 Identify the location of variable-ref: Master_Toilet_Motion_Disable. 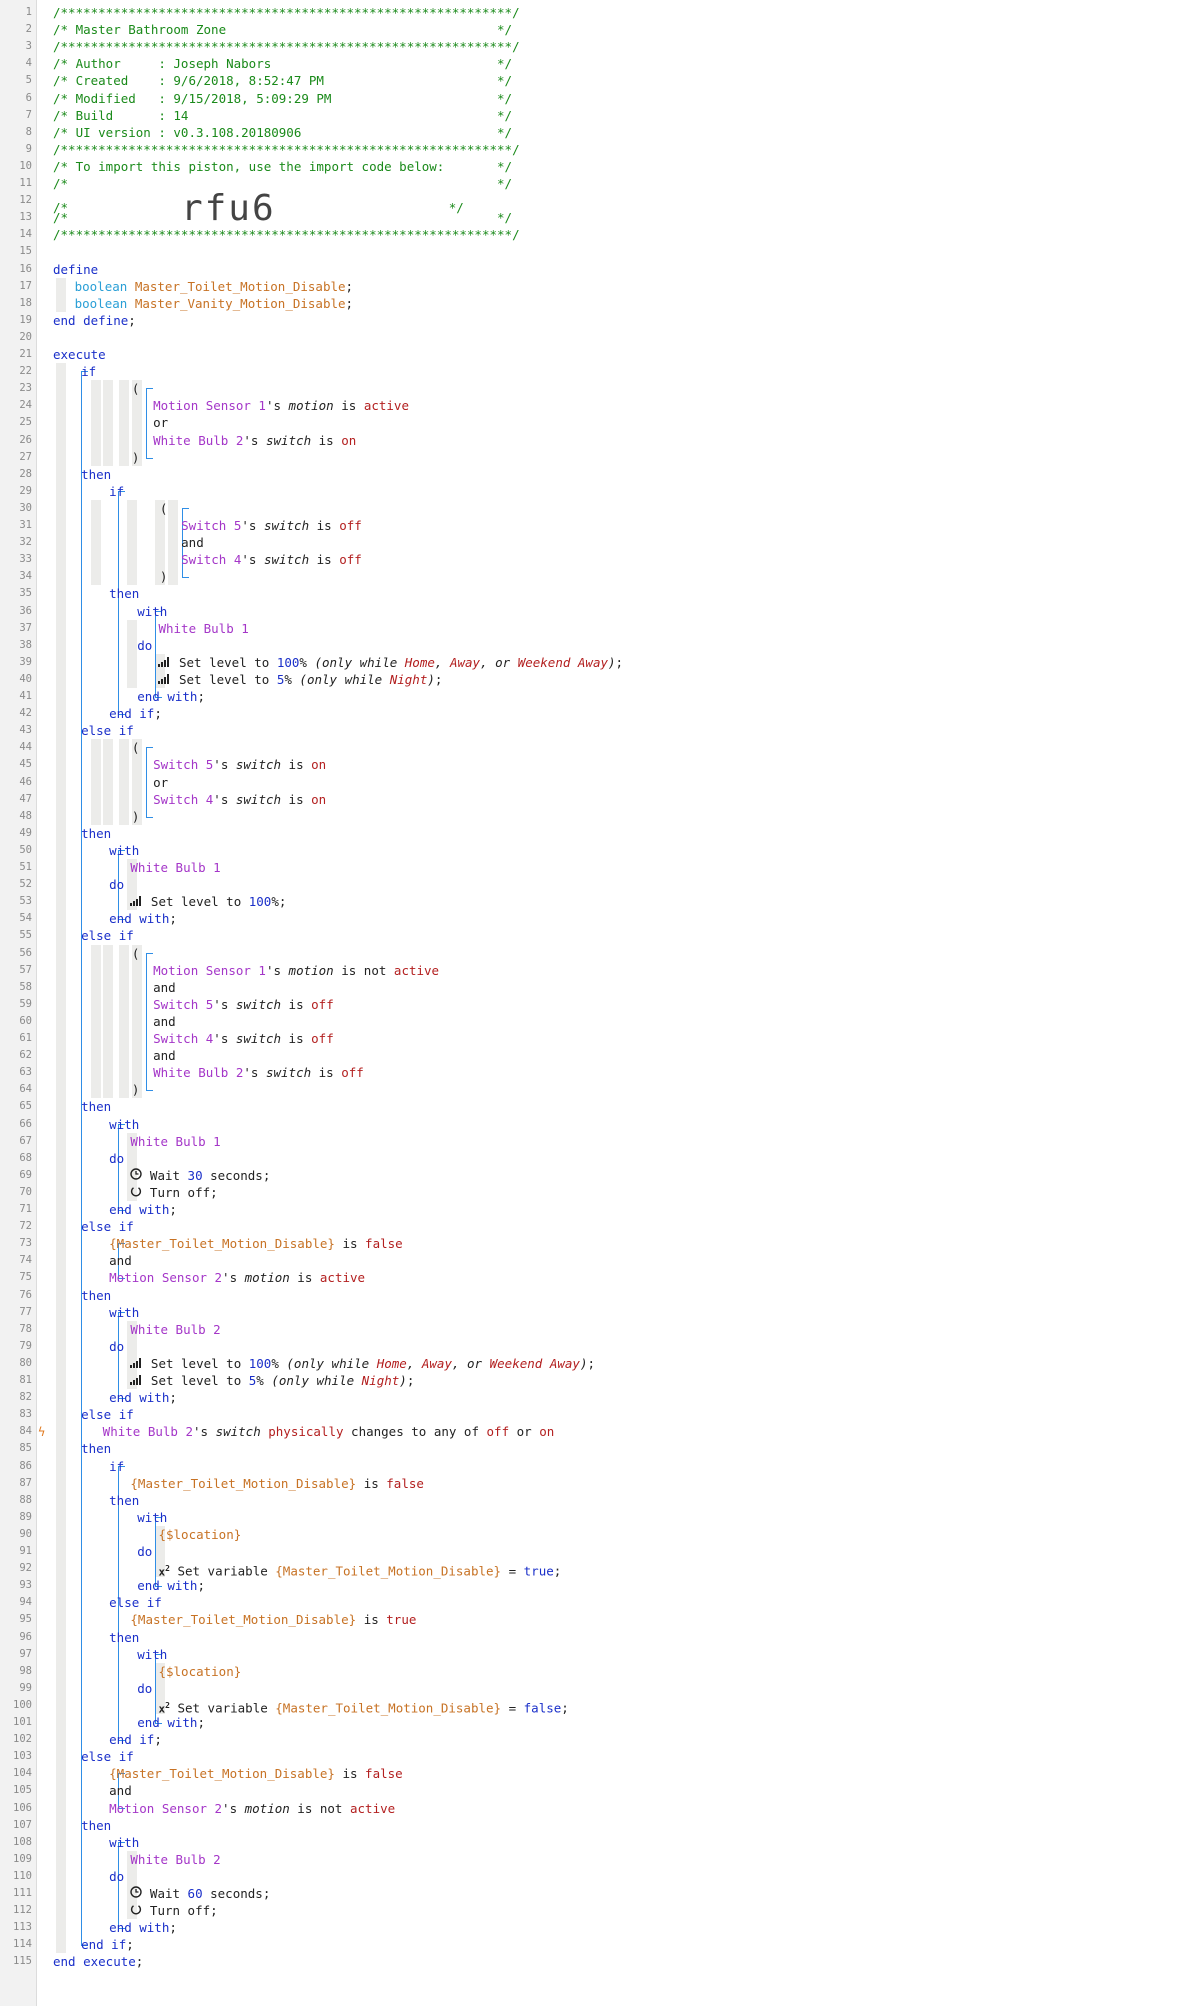
(240, 286).